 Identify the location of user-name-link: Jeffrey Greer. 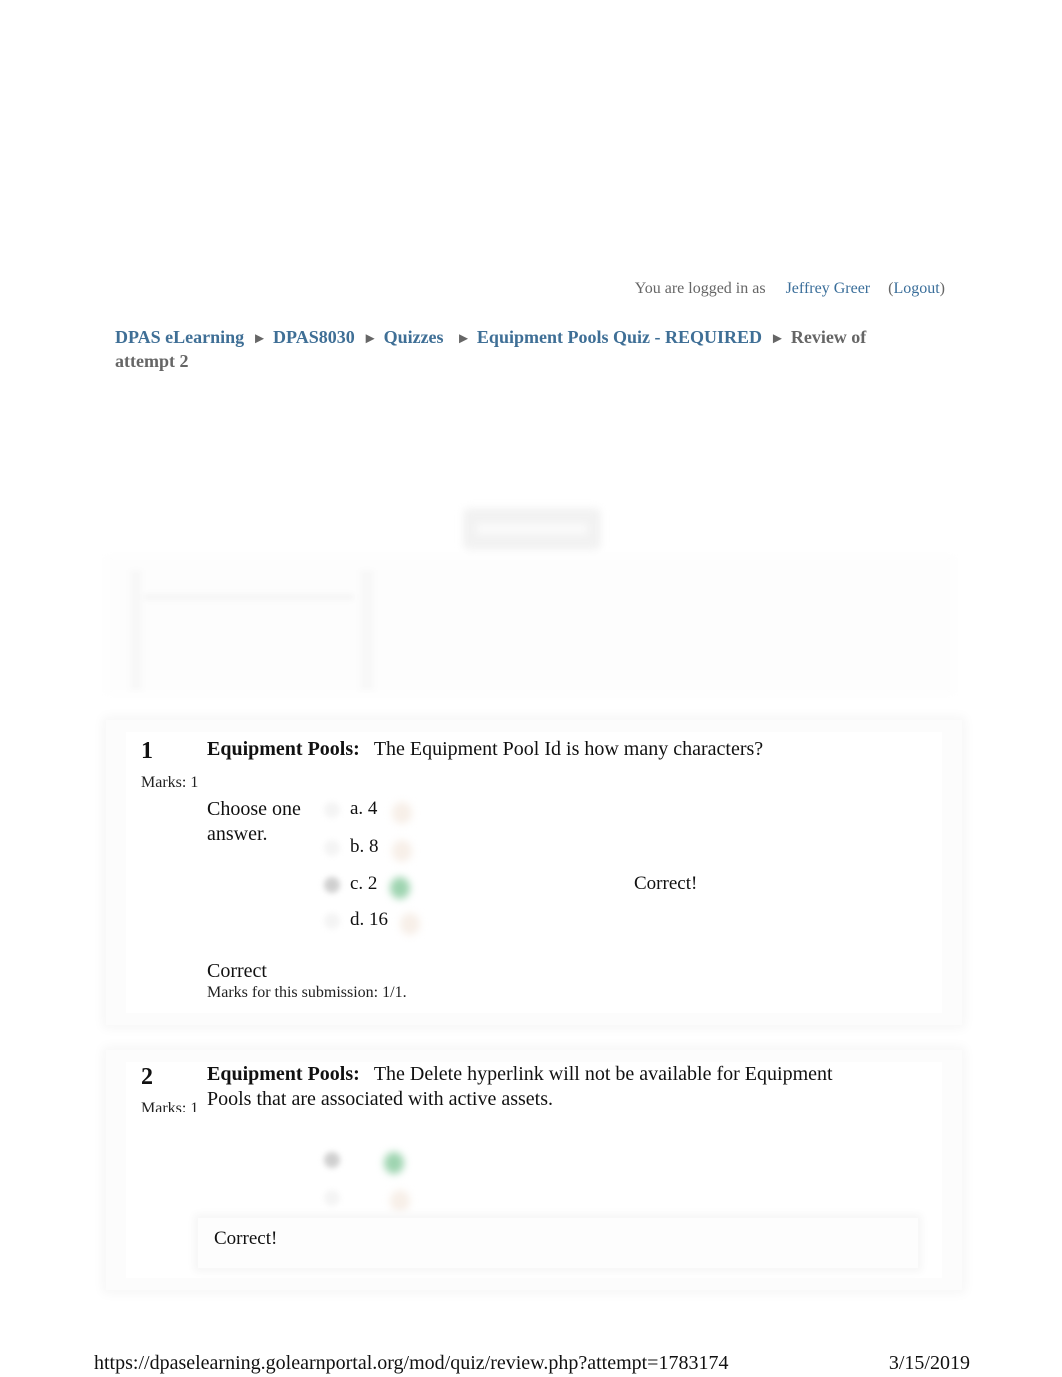
(828, 288).